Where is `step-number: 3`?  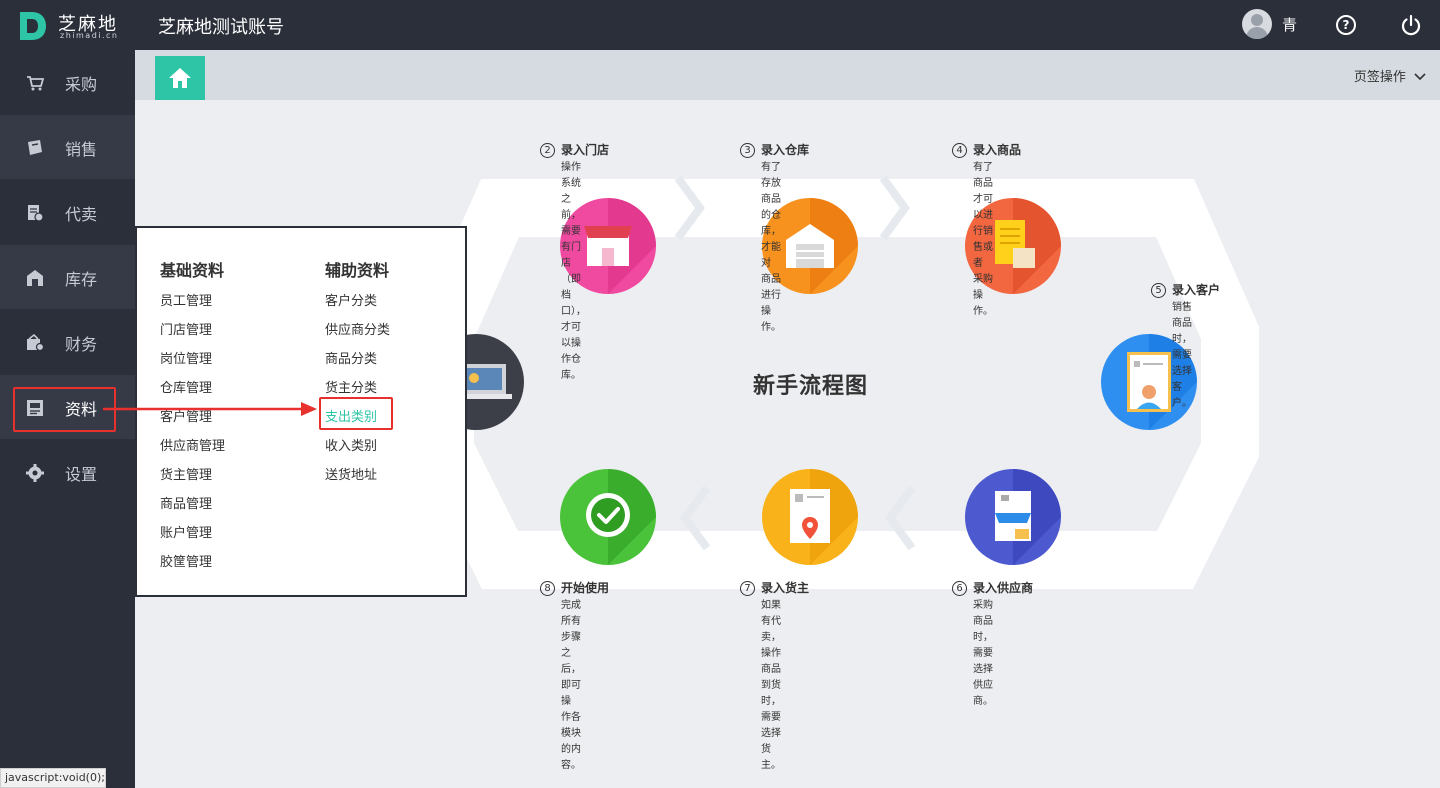 step-number: 3 is located at coordinates (747, 150).